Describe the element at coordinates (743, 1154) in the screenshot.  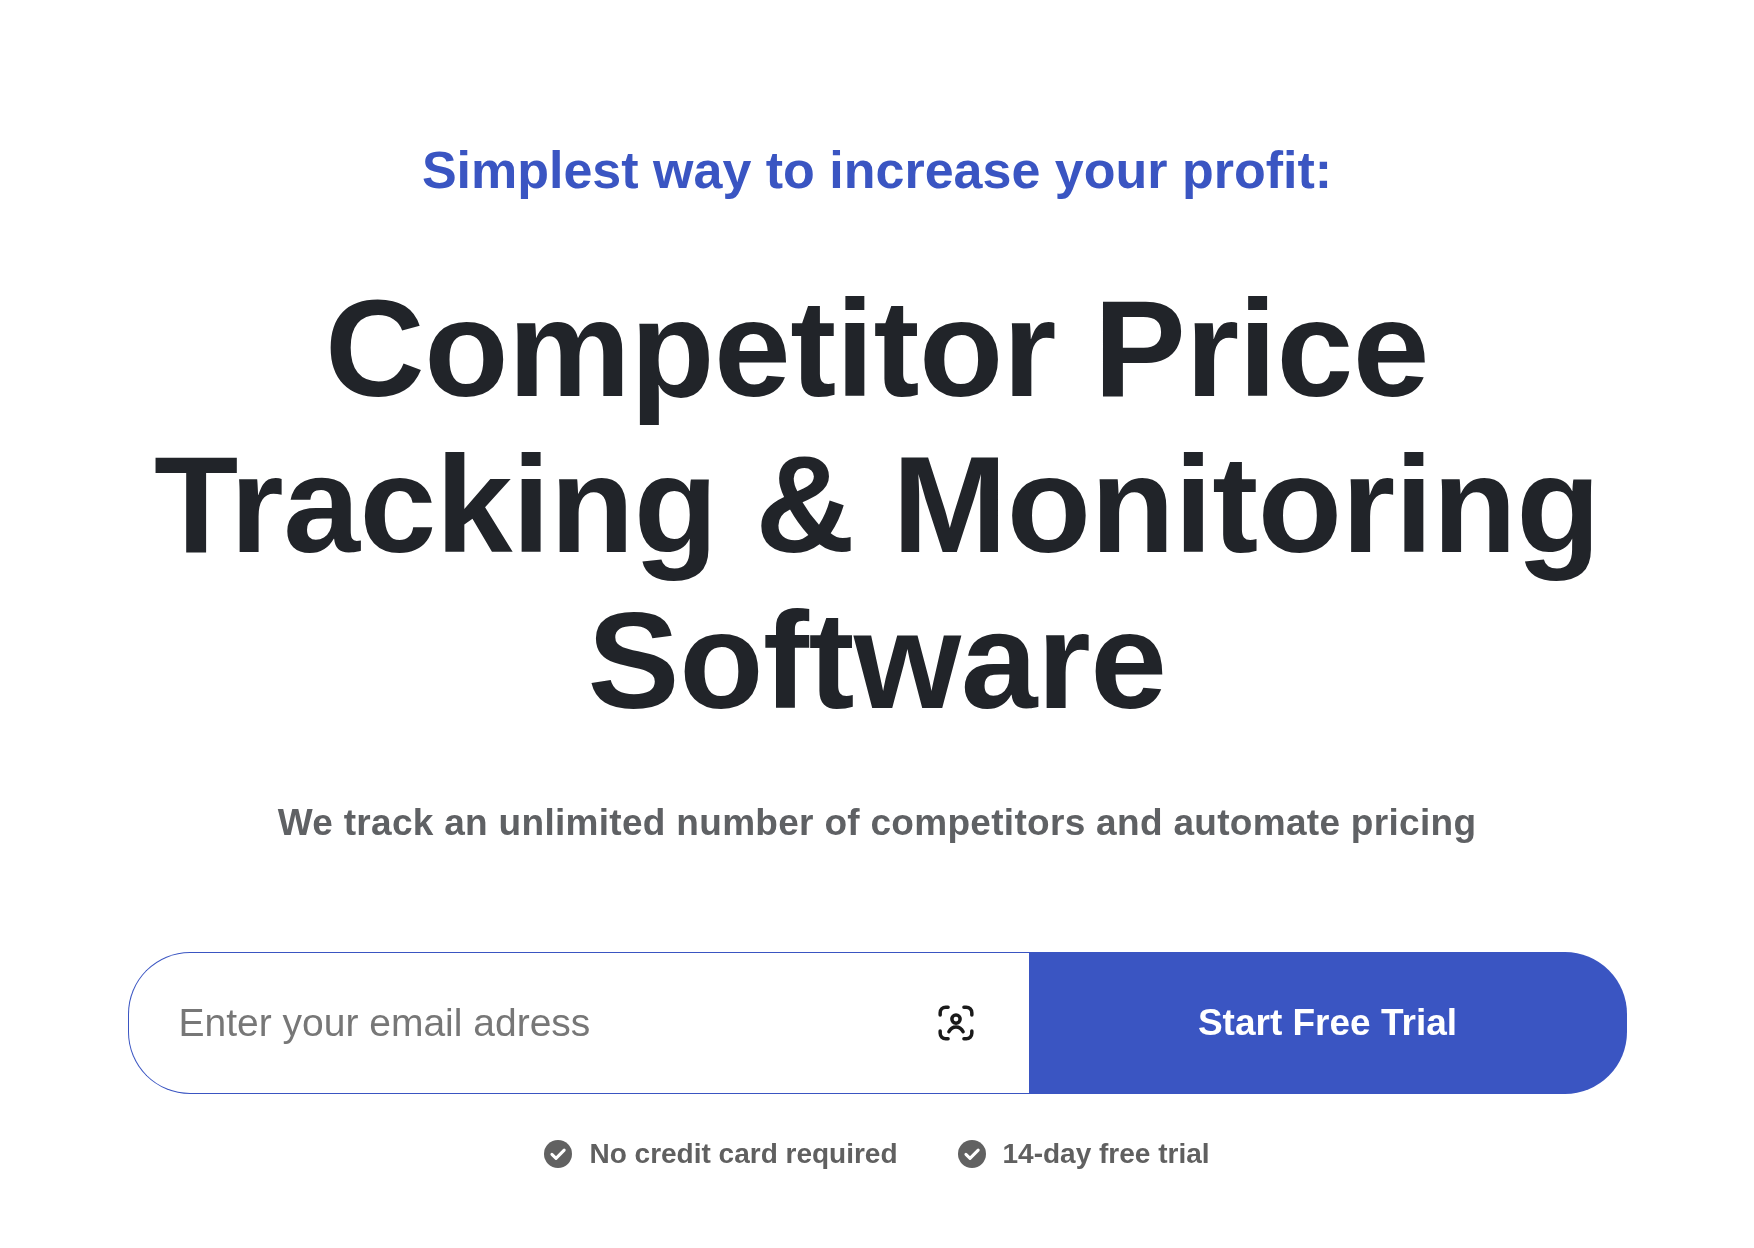
I see `benefit-text: No credit card required` at that location.